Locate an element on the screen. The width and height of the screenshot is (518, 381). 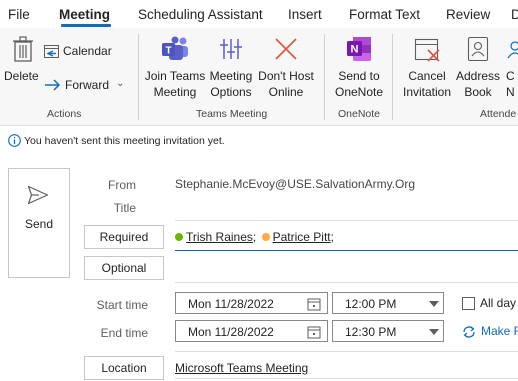
sliders-icon is located at coordinates (231, 49).